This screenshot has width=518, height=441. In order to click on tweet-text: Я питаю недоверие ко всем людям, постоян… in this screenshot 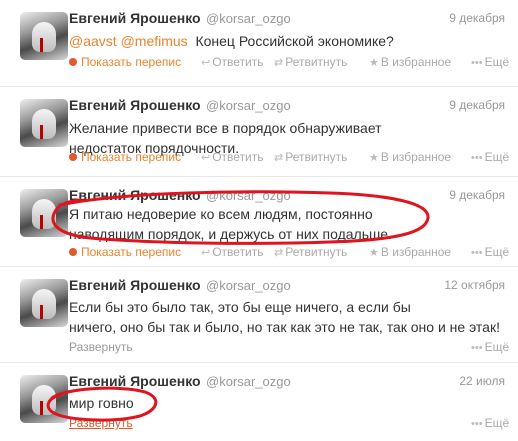, I will do `click(289, 224)`.